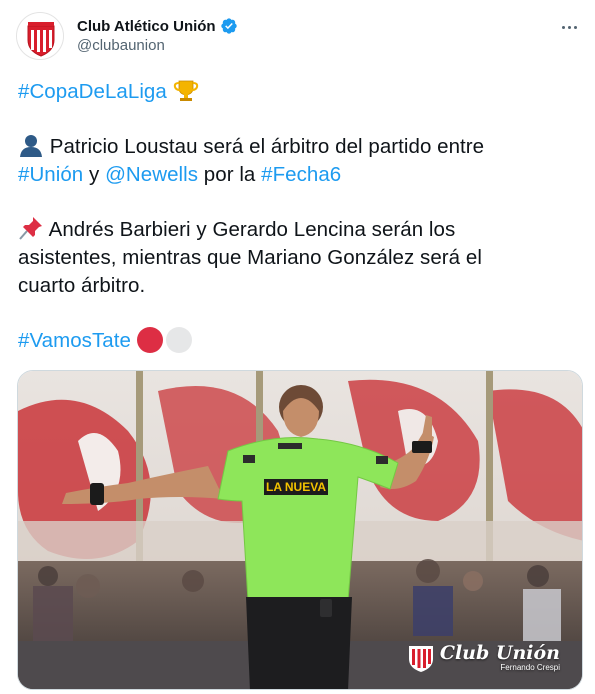 Image resolution: width=595 pixels, height=694 pixels. I want to click on hashtag-union: #Unión, so click(50, 174).